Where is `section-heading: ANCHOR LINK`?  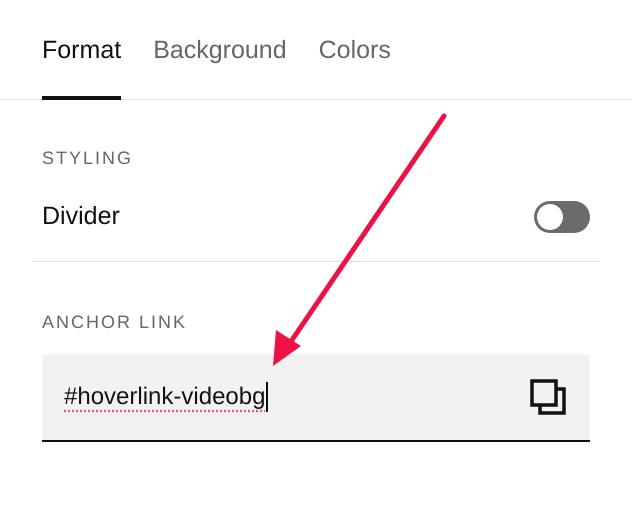 section-heading: ANCHOR LINK is located at coordinates (115, 322).